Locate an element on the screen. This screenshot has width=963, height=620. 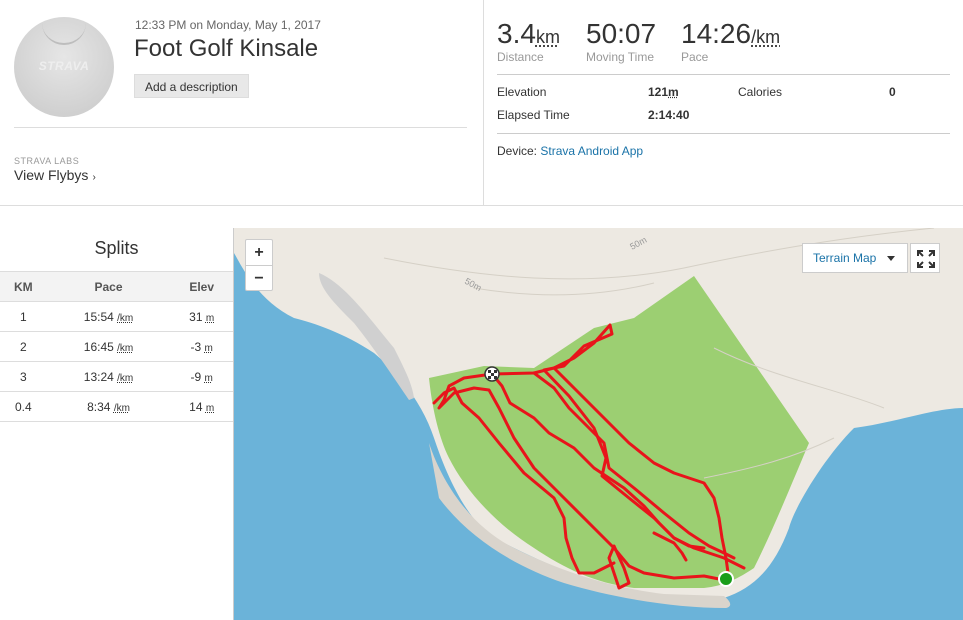
caret-down-icon is located at coordinates (891, 258).